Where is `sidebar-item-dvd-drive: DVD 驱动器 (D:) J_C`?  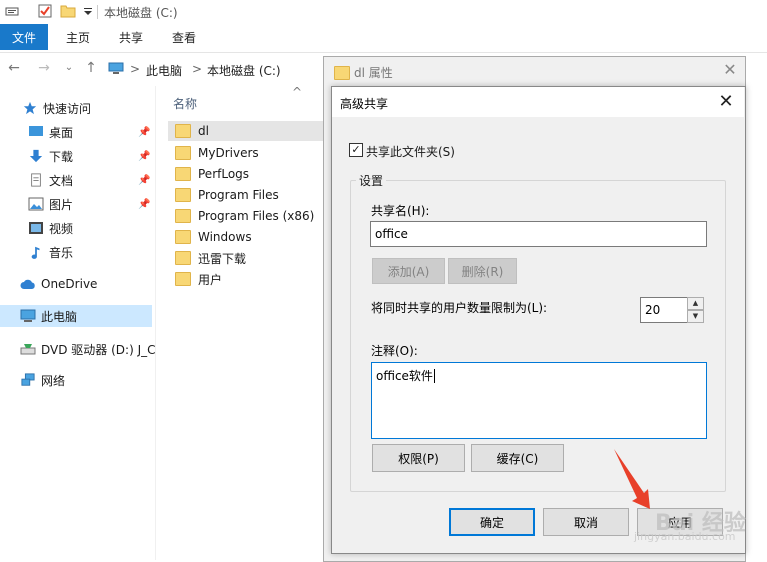
sidebar-item-dvd-drive: DVD 驱动器 (D:) J_C is located at coordinates (77, 349).